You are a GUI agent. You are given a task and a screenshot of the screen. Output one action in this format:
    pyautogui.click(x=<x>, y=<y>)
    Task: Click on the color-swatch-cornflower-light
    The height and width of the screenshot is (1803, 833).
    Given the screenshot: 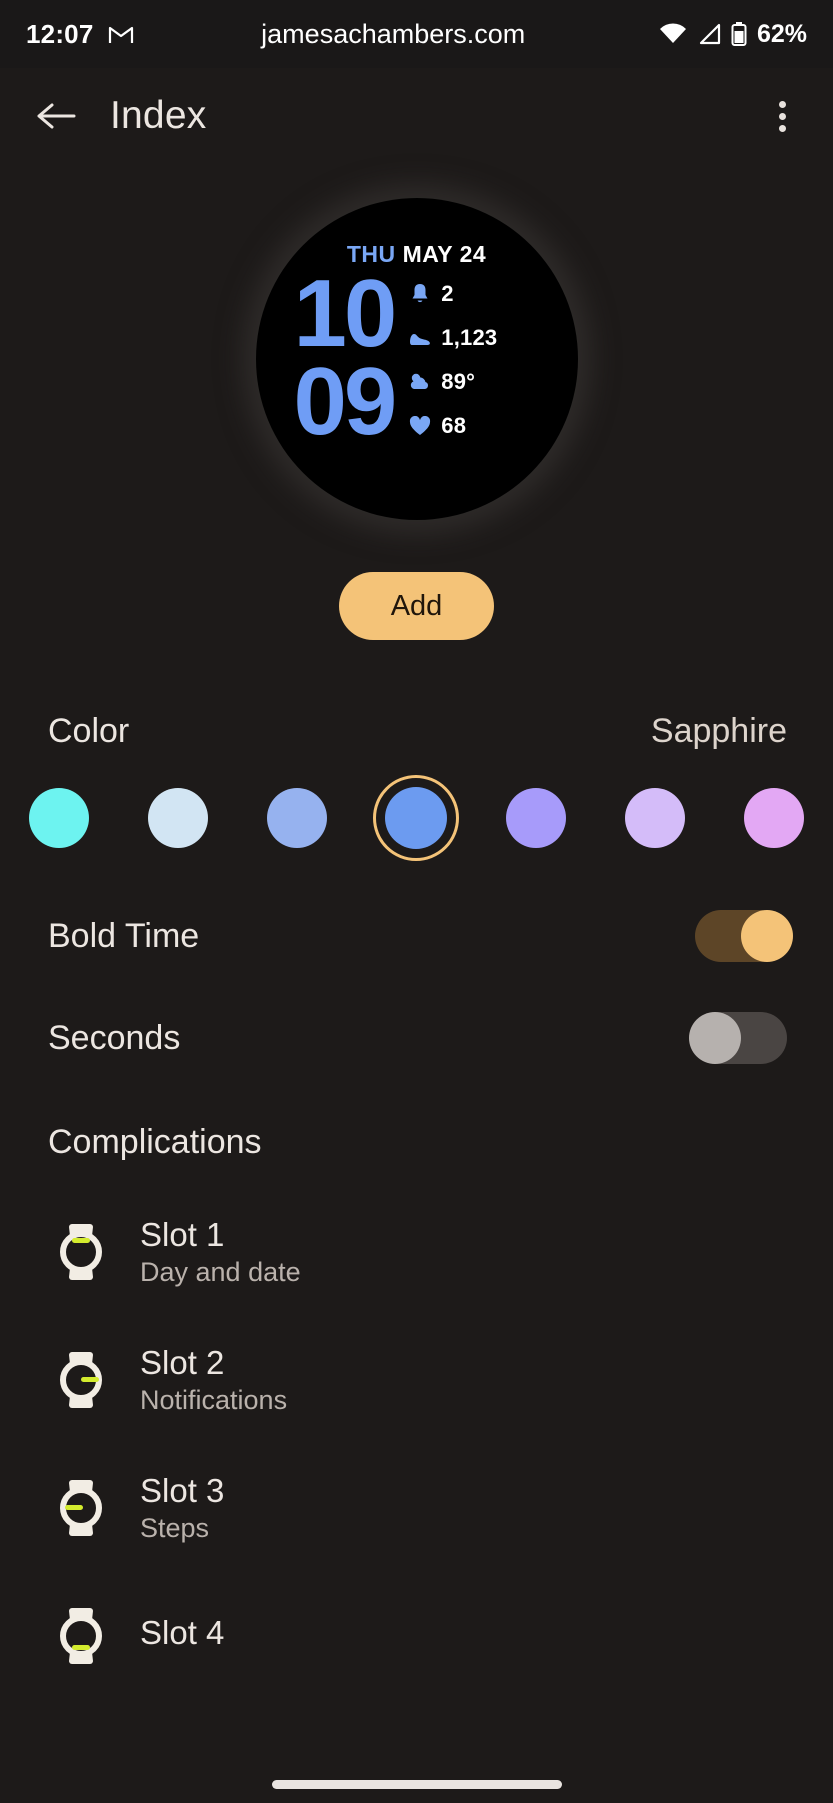 What is the action you would take?
    pyautogui.click(x=297, y=818)
    